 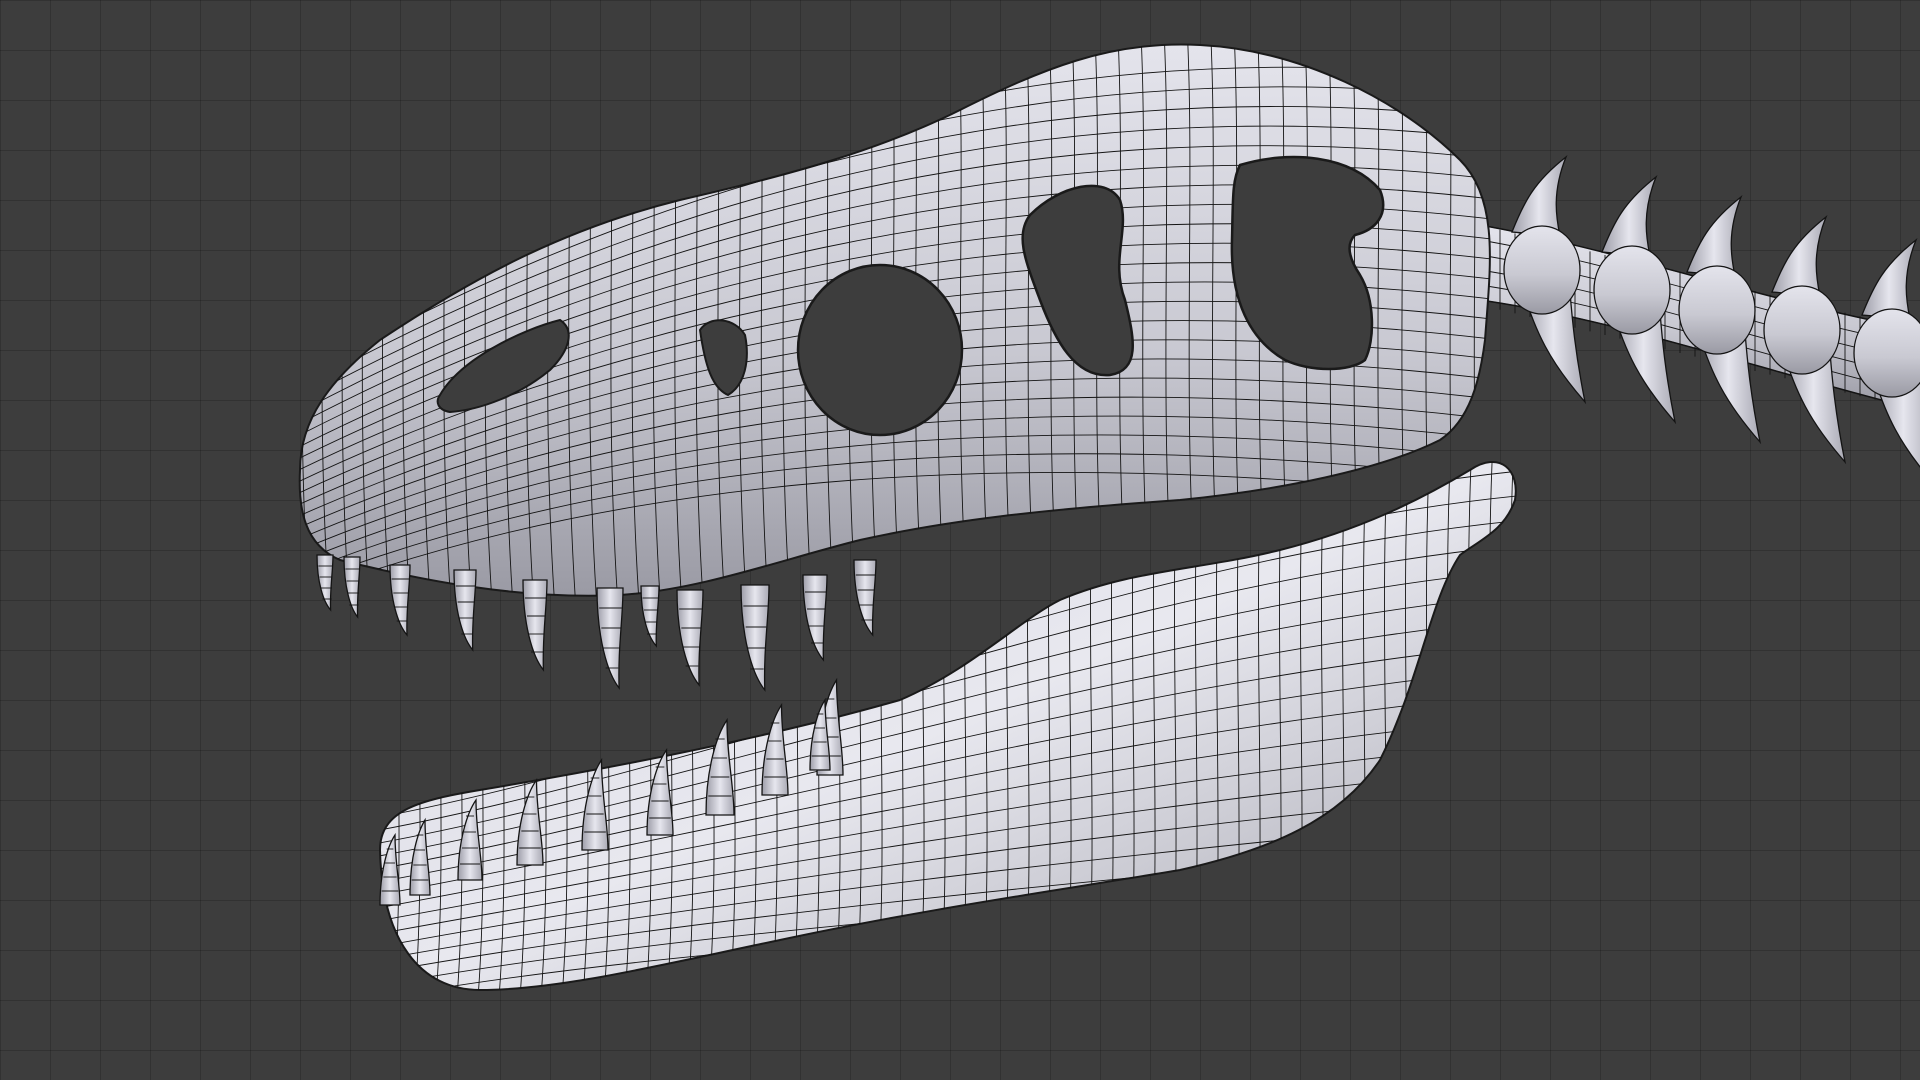 I want to click on vertebrae-group, so click(x=1699, y=311).